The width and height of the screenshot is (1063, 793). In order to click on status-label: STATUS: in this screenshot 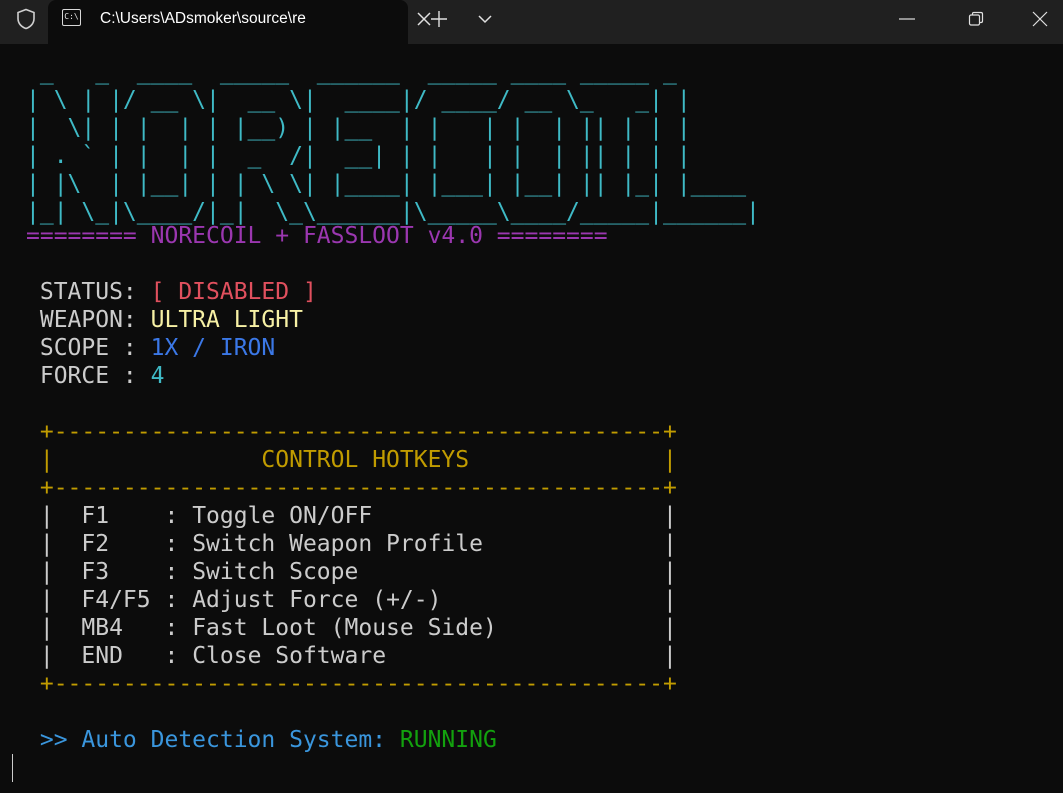, I will do `click(88, 292)`.